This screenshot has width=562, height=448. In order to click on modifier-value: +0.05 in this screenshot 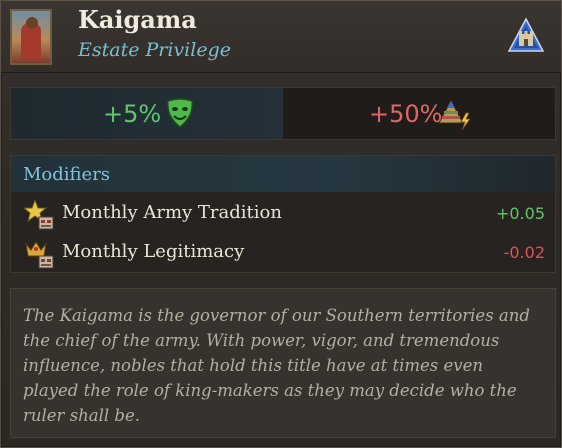, I will do `click(520, 213)`.